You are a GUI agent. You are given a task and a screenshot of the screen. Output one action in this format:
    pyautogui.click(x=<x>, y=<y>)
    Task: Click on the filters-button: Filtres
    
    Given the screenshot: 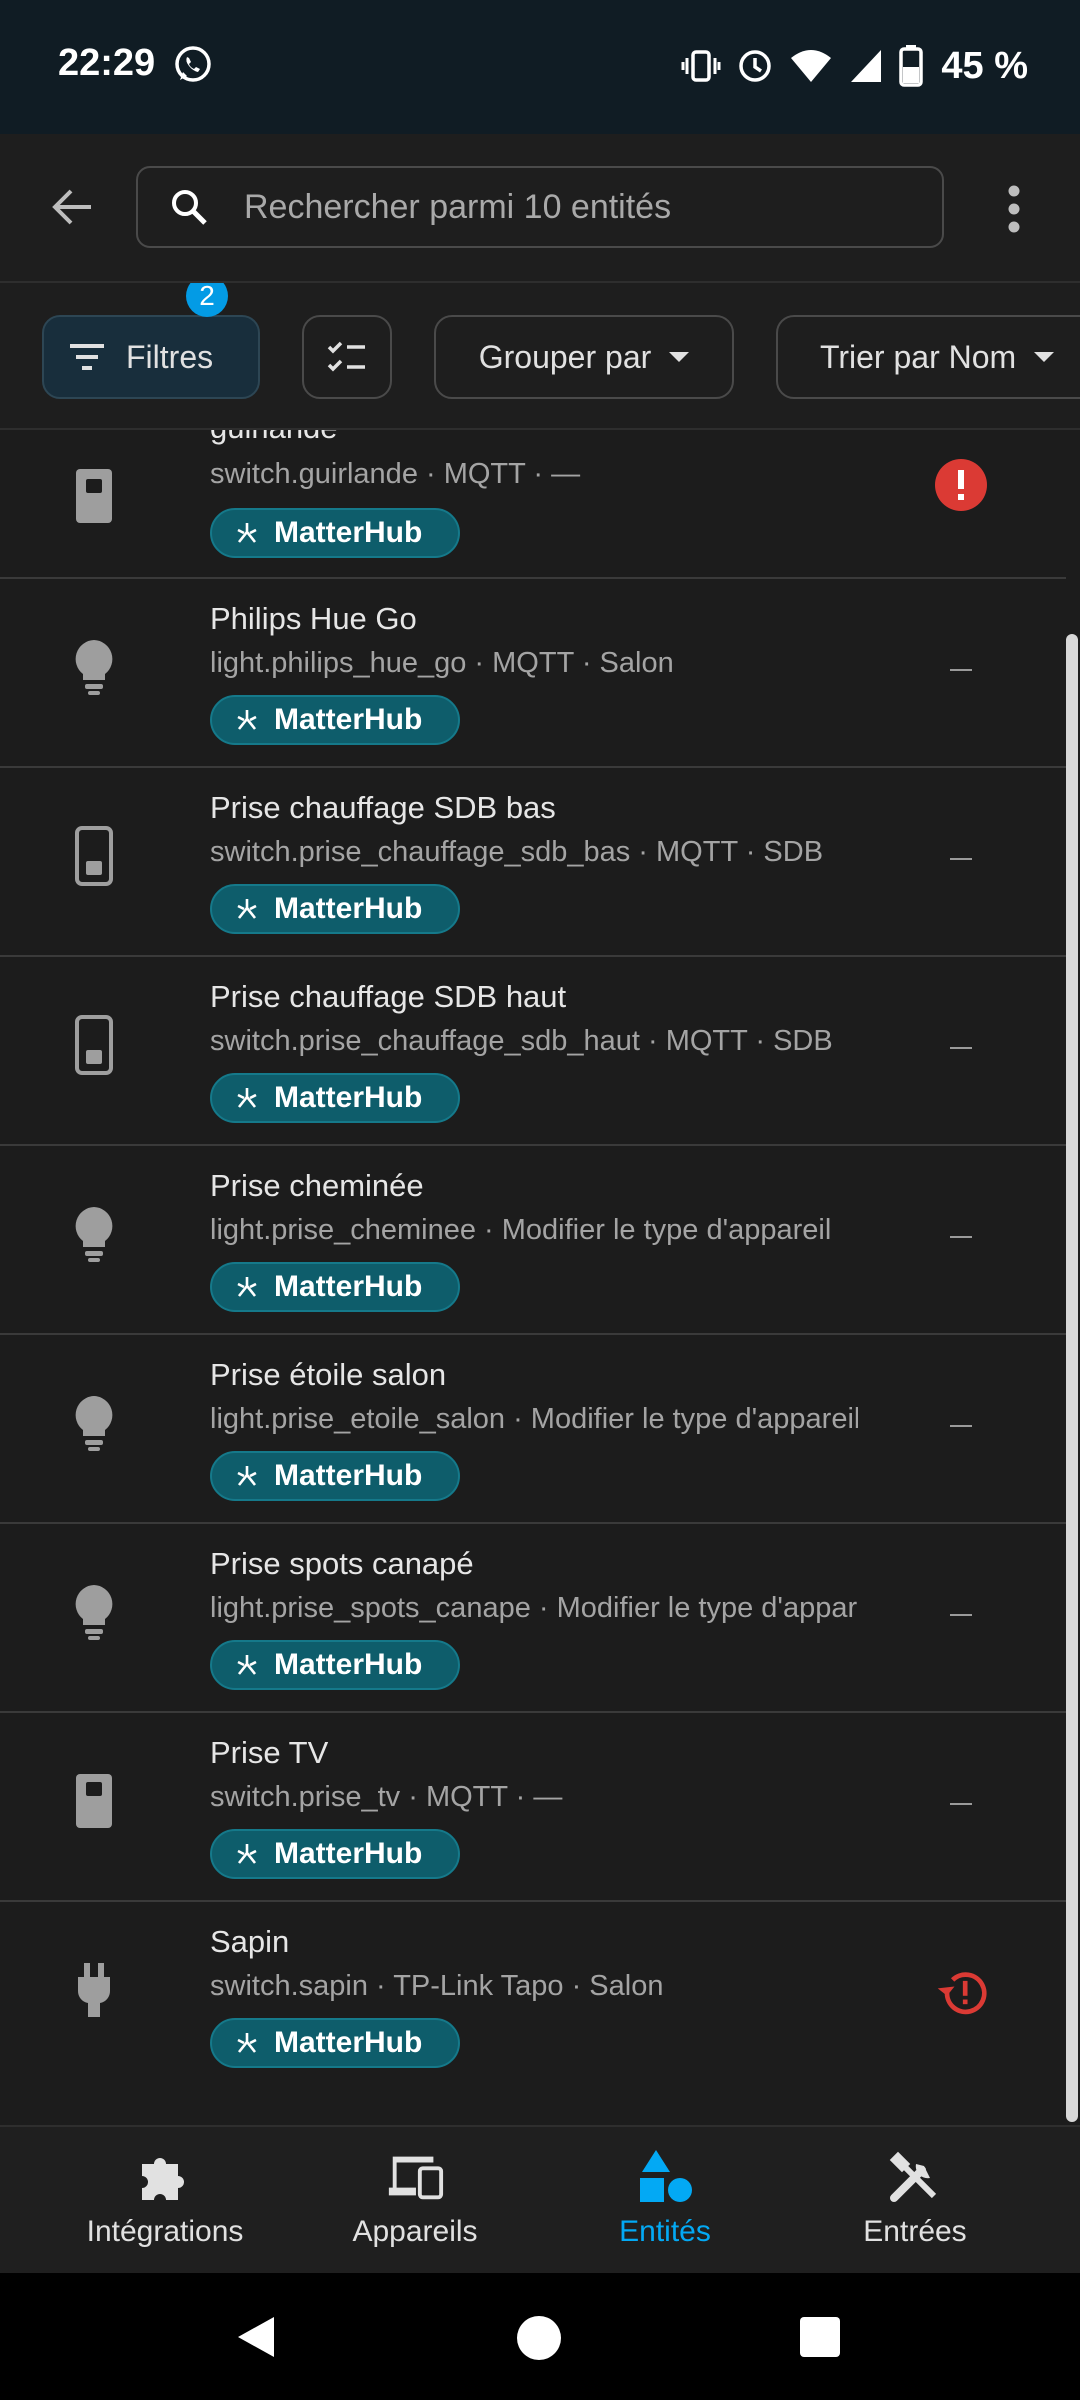 What is the action you would take?
    pyautogui.click(x=151, y=357)
    